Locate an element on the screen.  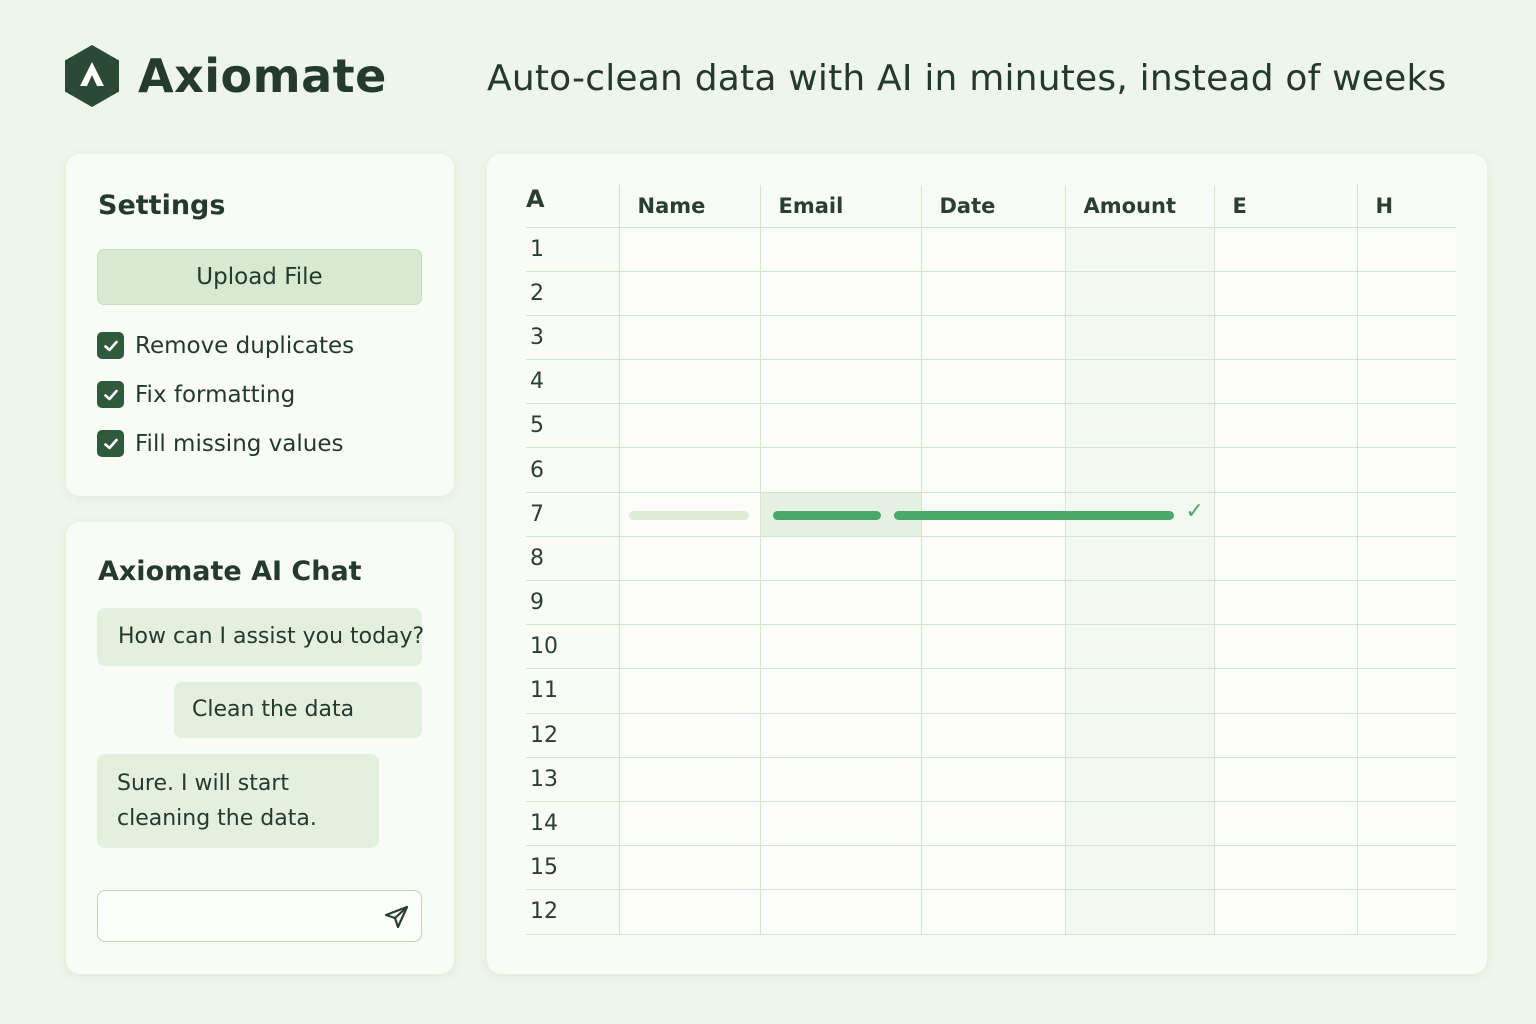
send-button is located at coordinates (397, 917).